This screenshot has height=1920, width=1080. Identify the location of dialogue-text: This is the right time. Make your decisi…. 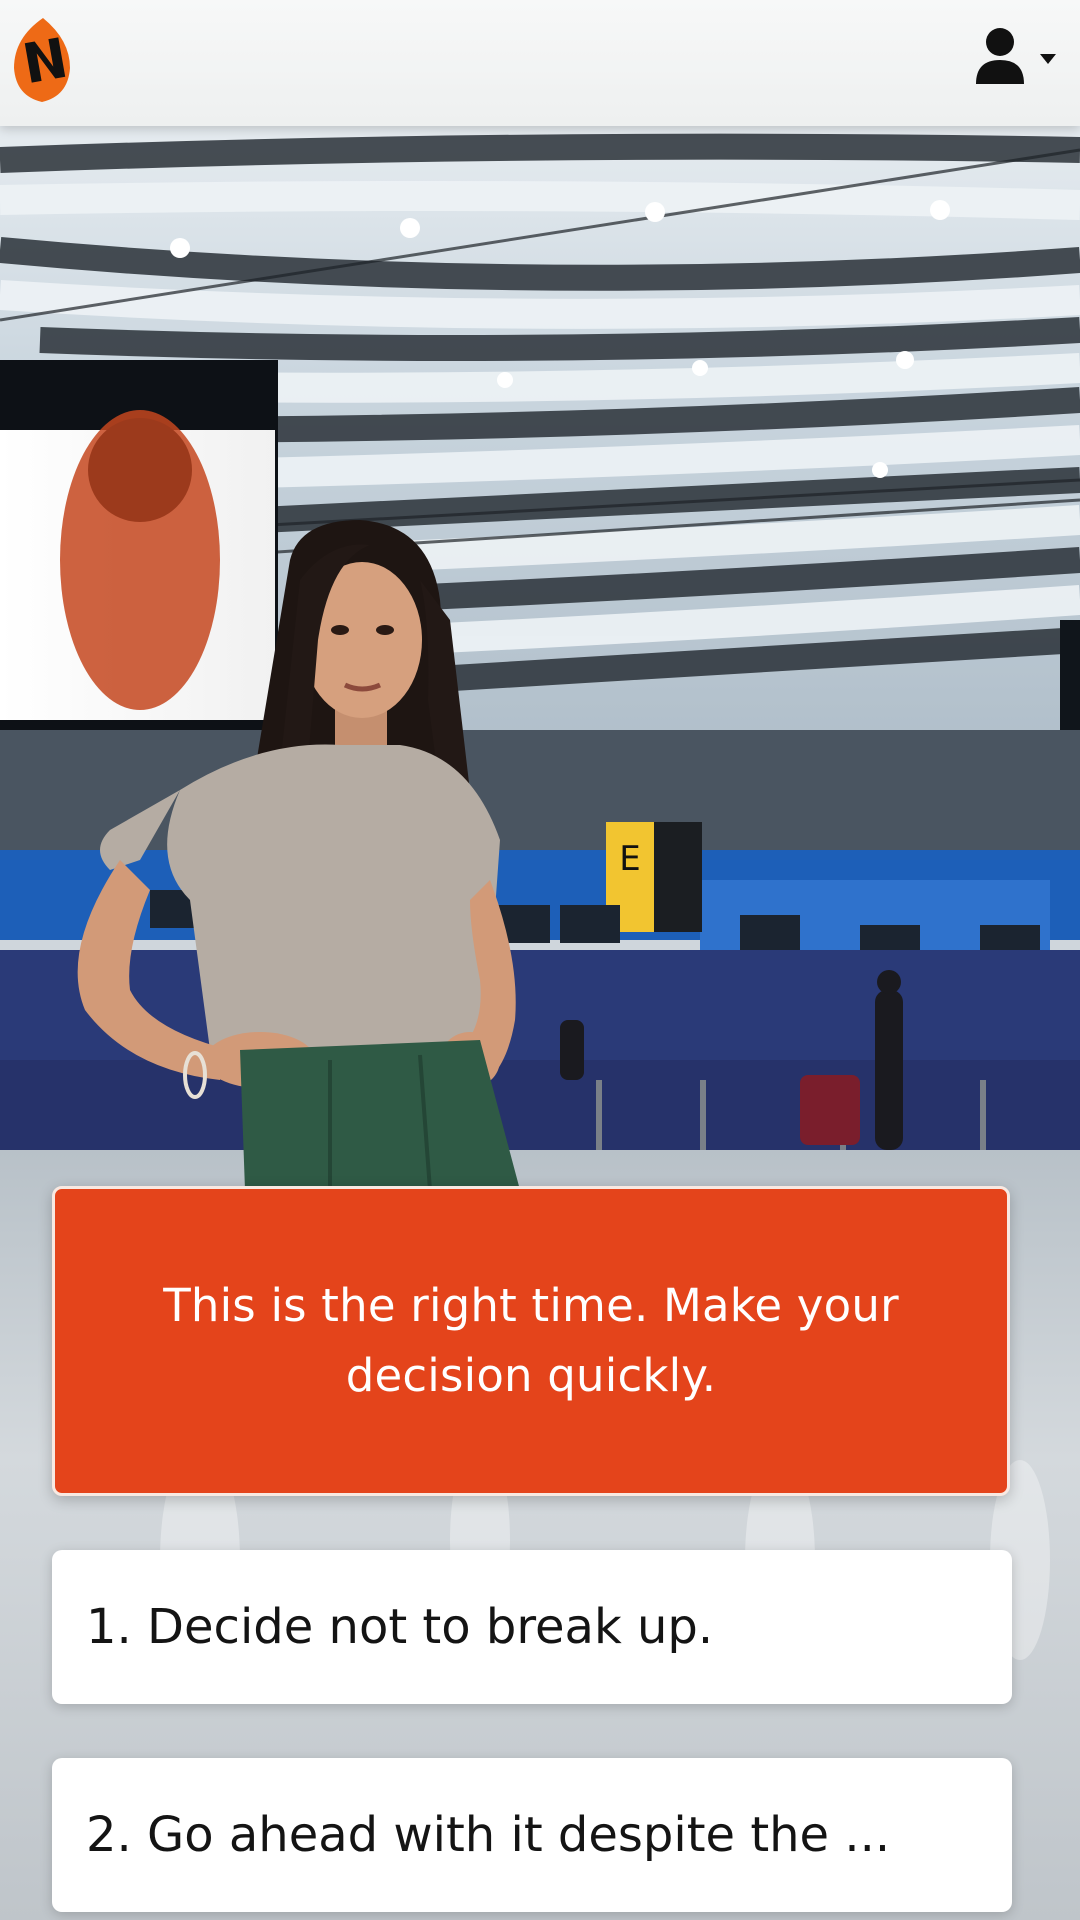
(531, 1340).